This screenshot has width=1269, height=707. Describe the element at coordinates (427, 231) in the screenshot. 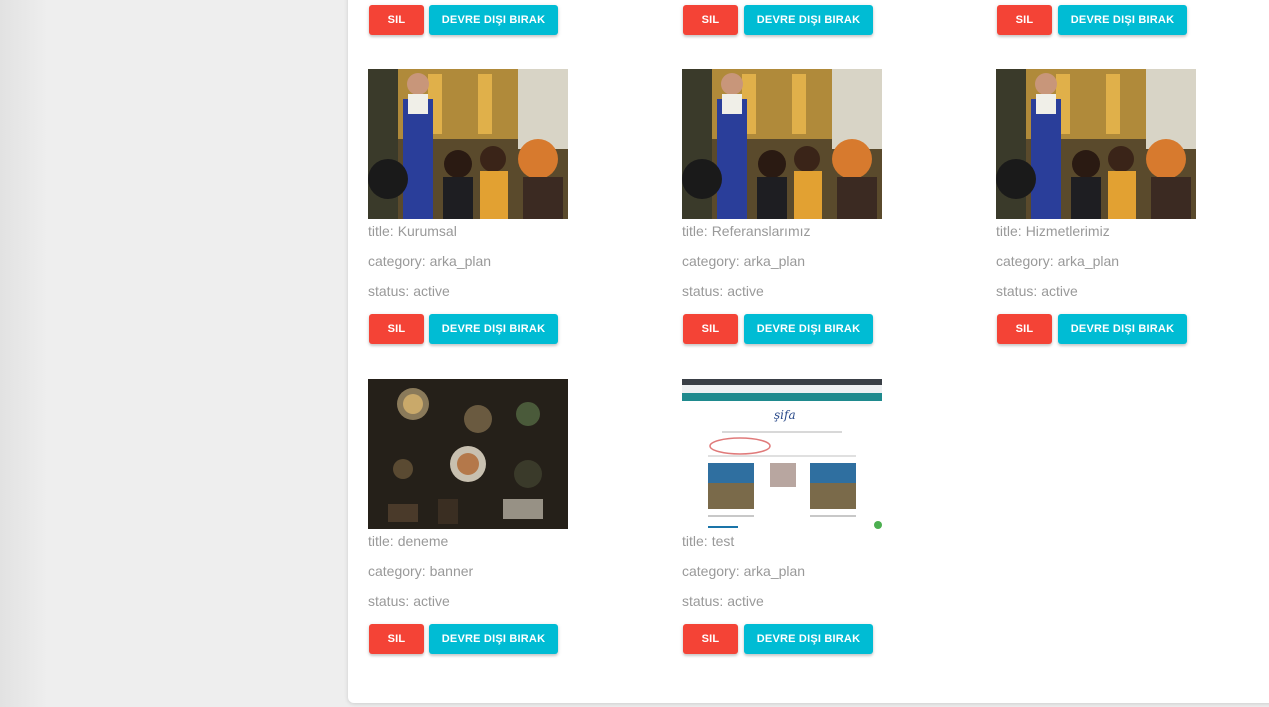

I see `title-value: Kurumsal` at that location.